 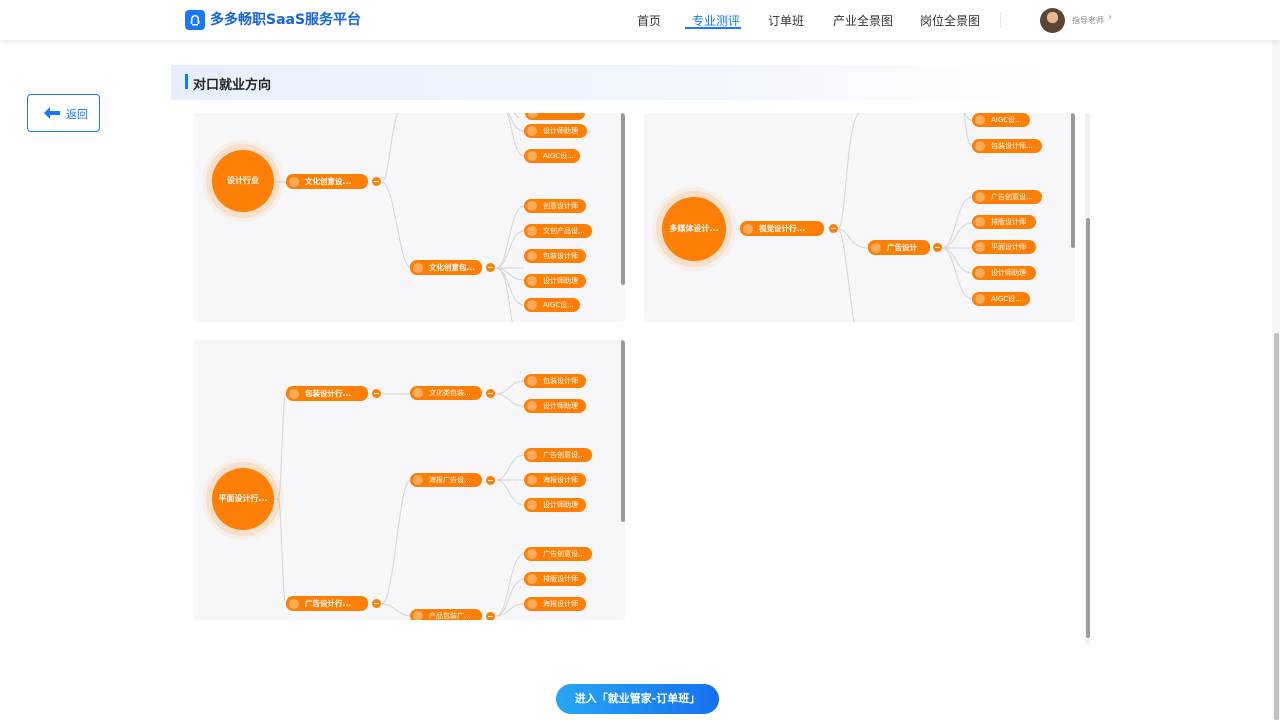 I want to click on node-label: 海报设计师, so click(x=560, y=480).